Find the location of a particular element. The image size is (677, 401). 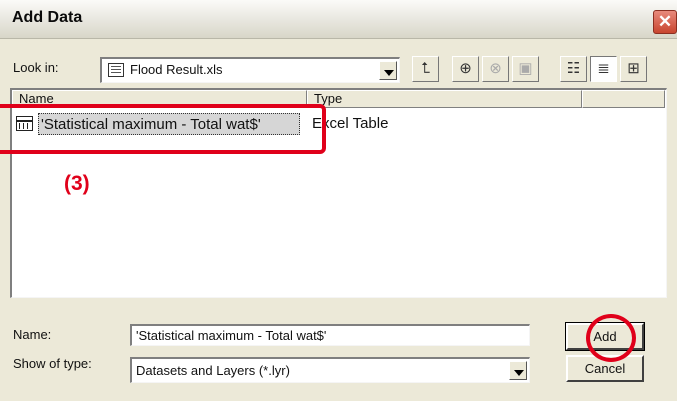

details-view-button: ≣ is located at coordinates (603, 69).